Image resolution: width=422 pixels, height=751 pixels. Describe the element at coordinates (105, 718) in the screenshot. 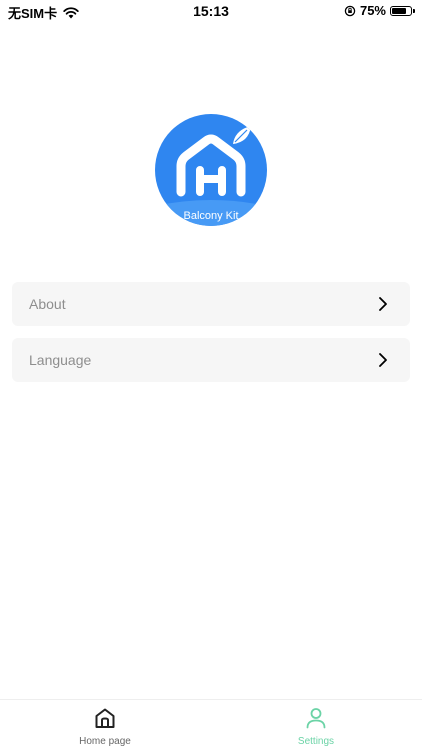

I see `home-icon` at that location.